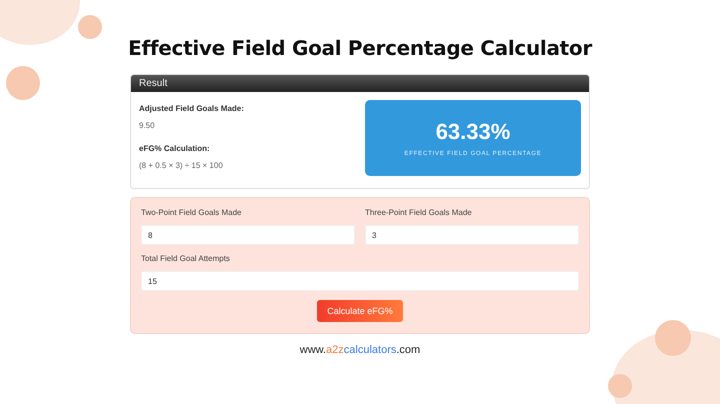 Image resolution: width=720 pixels, height=404 pixels. I want to click on result-header: Result, so click(360, 83).